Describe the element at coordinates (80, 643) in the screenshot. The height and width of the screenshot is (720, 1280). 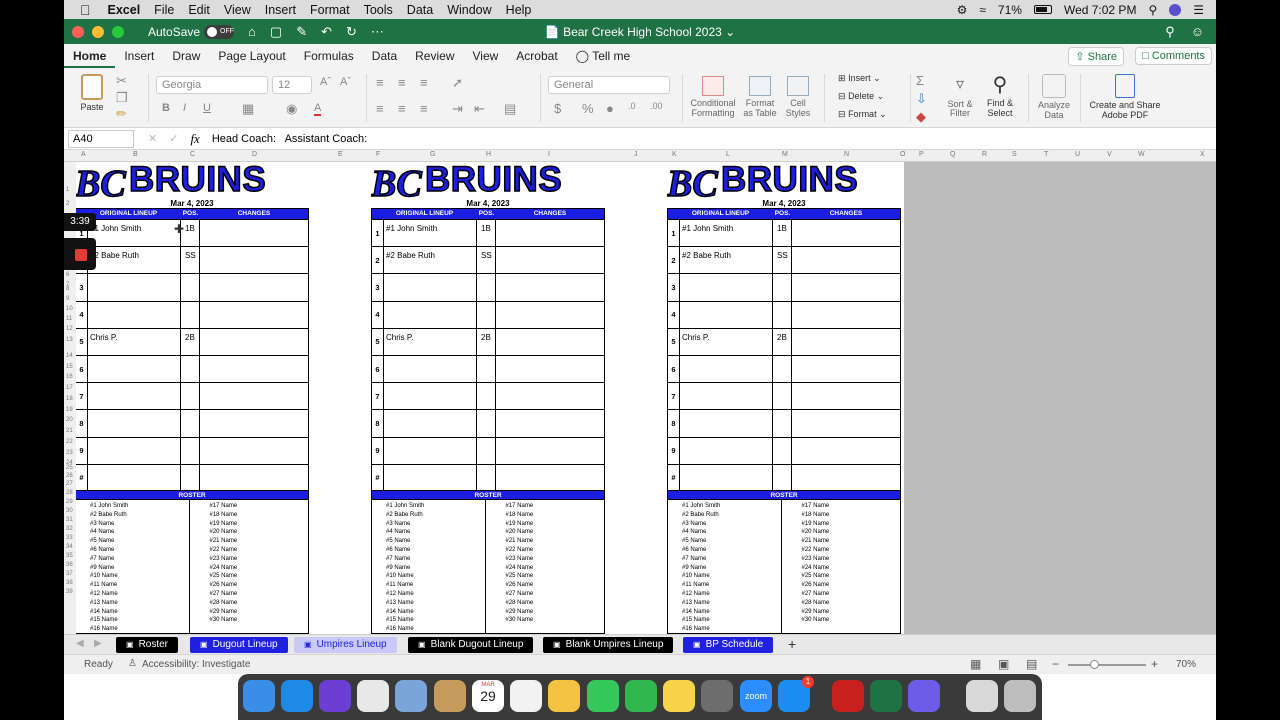
I see `scroll-tabs-left-icon: ◀` at that location.